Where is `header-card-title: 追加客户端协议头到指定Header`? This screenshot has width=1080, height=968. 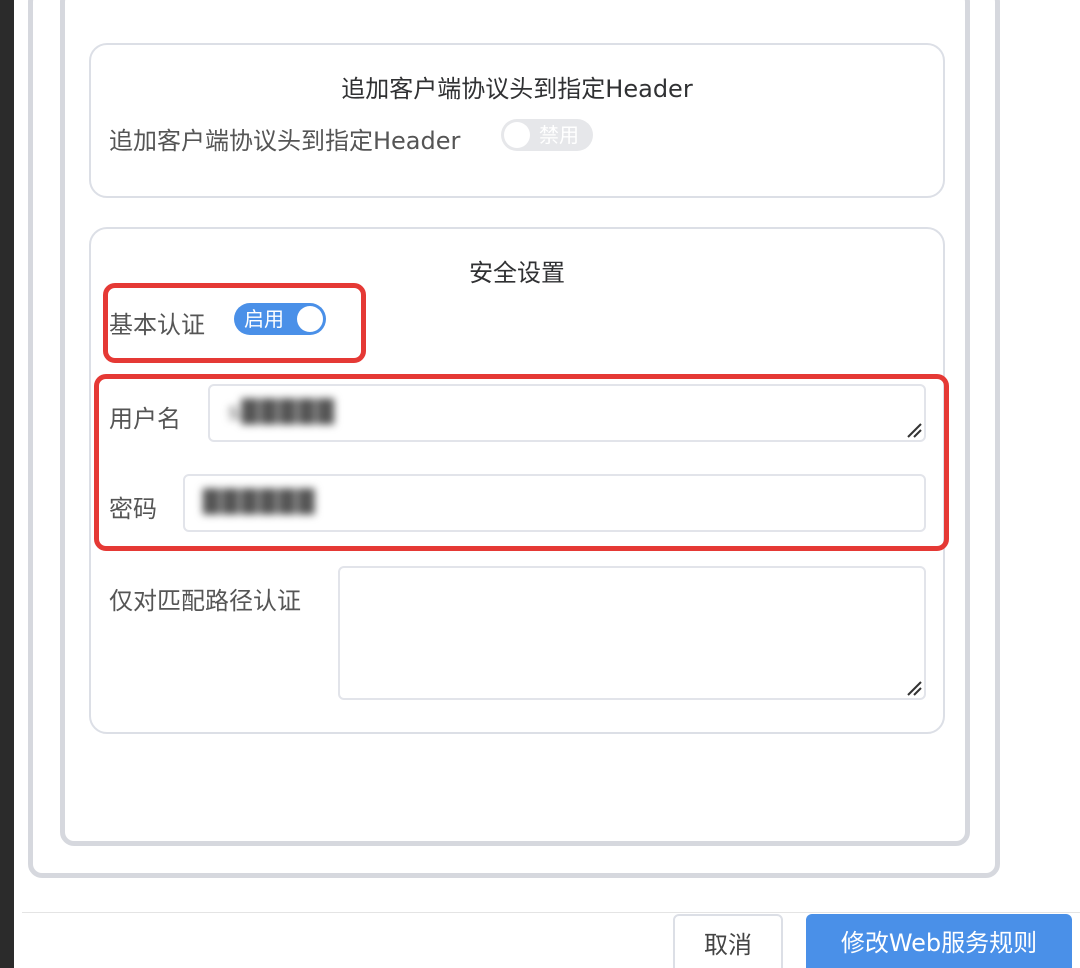
header-card-title: 追加客户端协议头到指定Header is located at coordinates (517, 89).